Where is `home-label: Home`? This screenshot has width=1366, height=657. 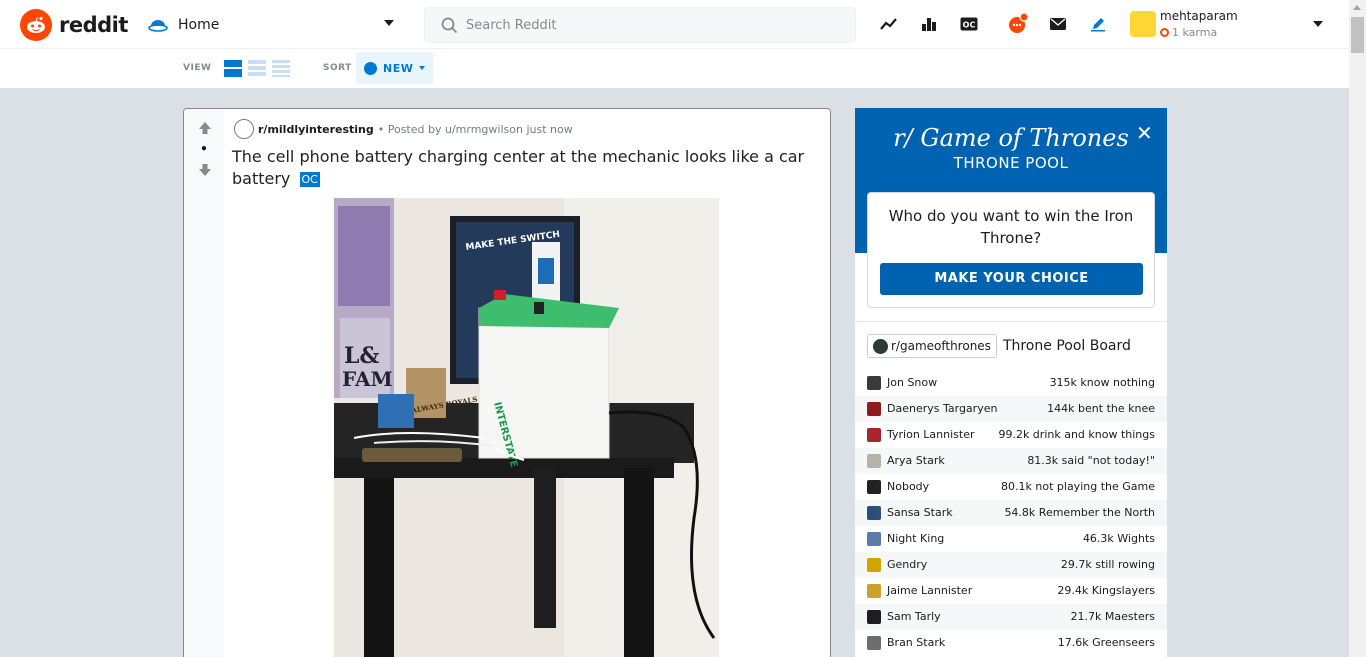
home-label: Home is located at coordinates (199, 25).